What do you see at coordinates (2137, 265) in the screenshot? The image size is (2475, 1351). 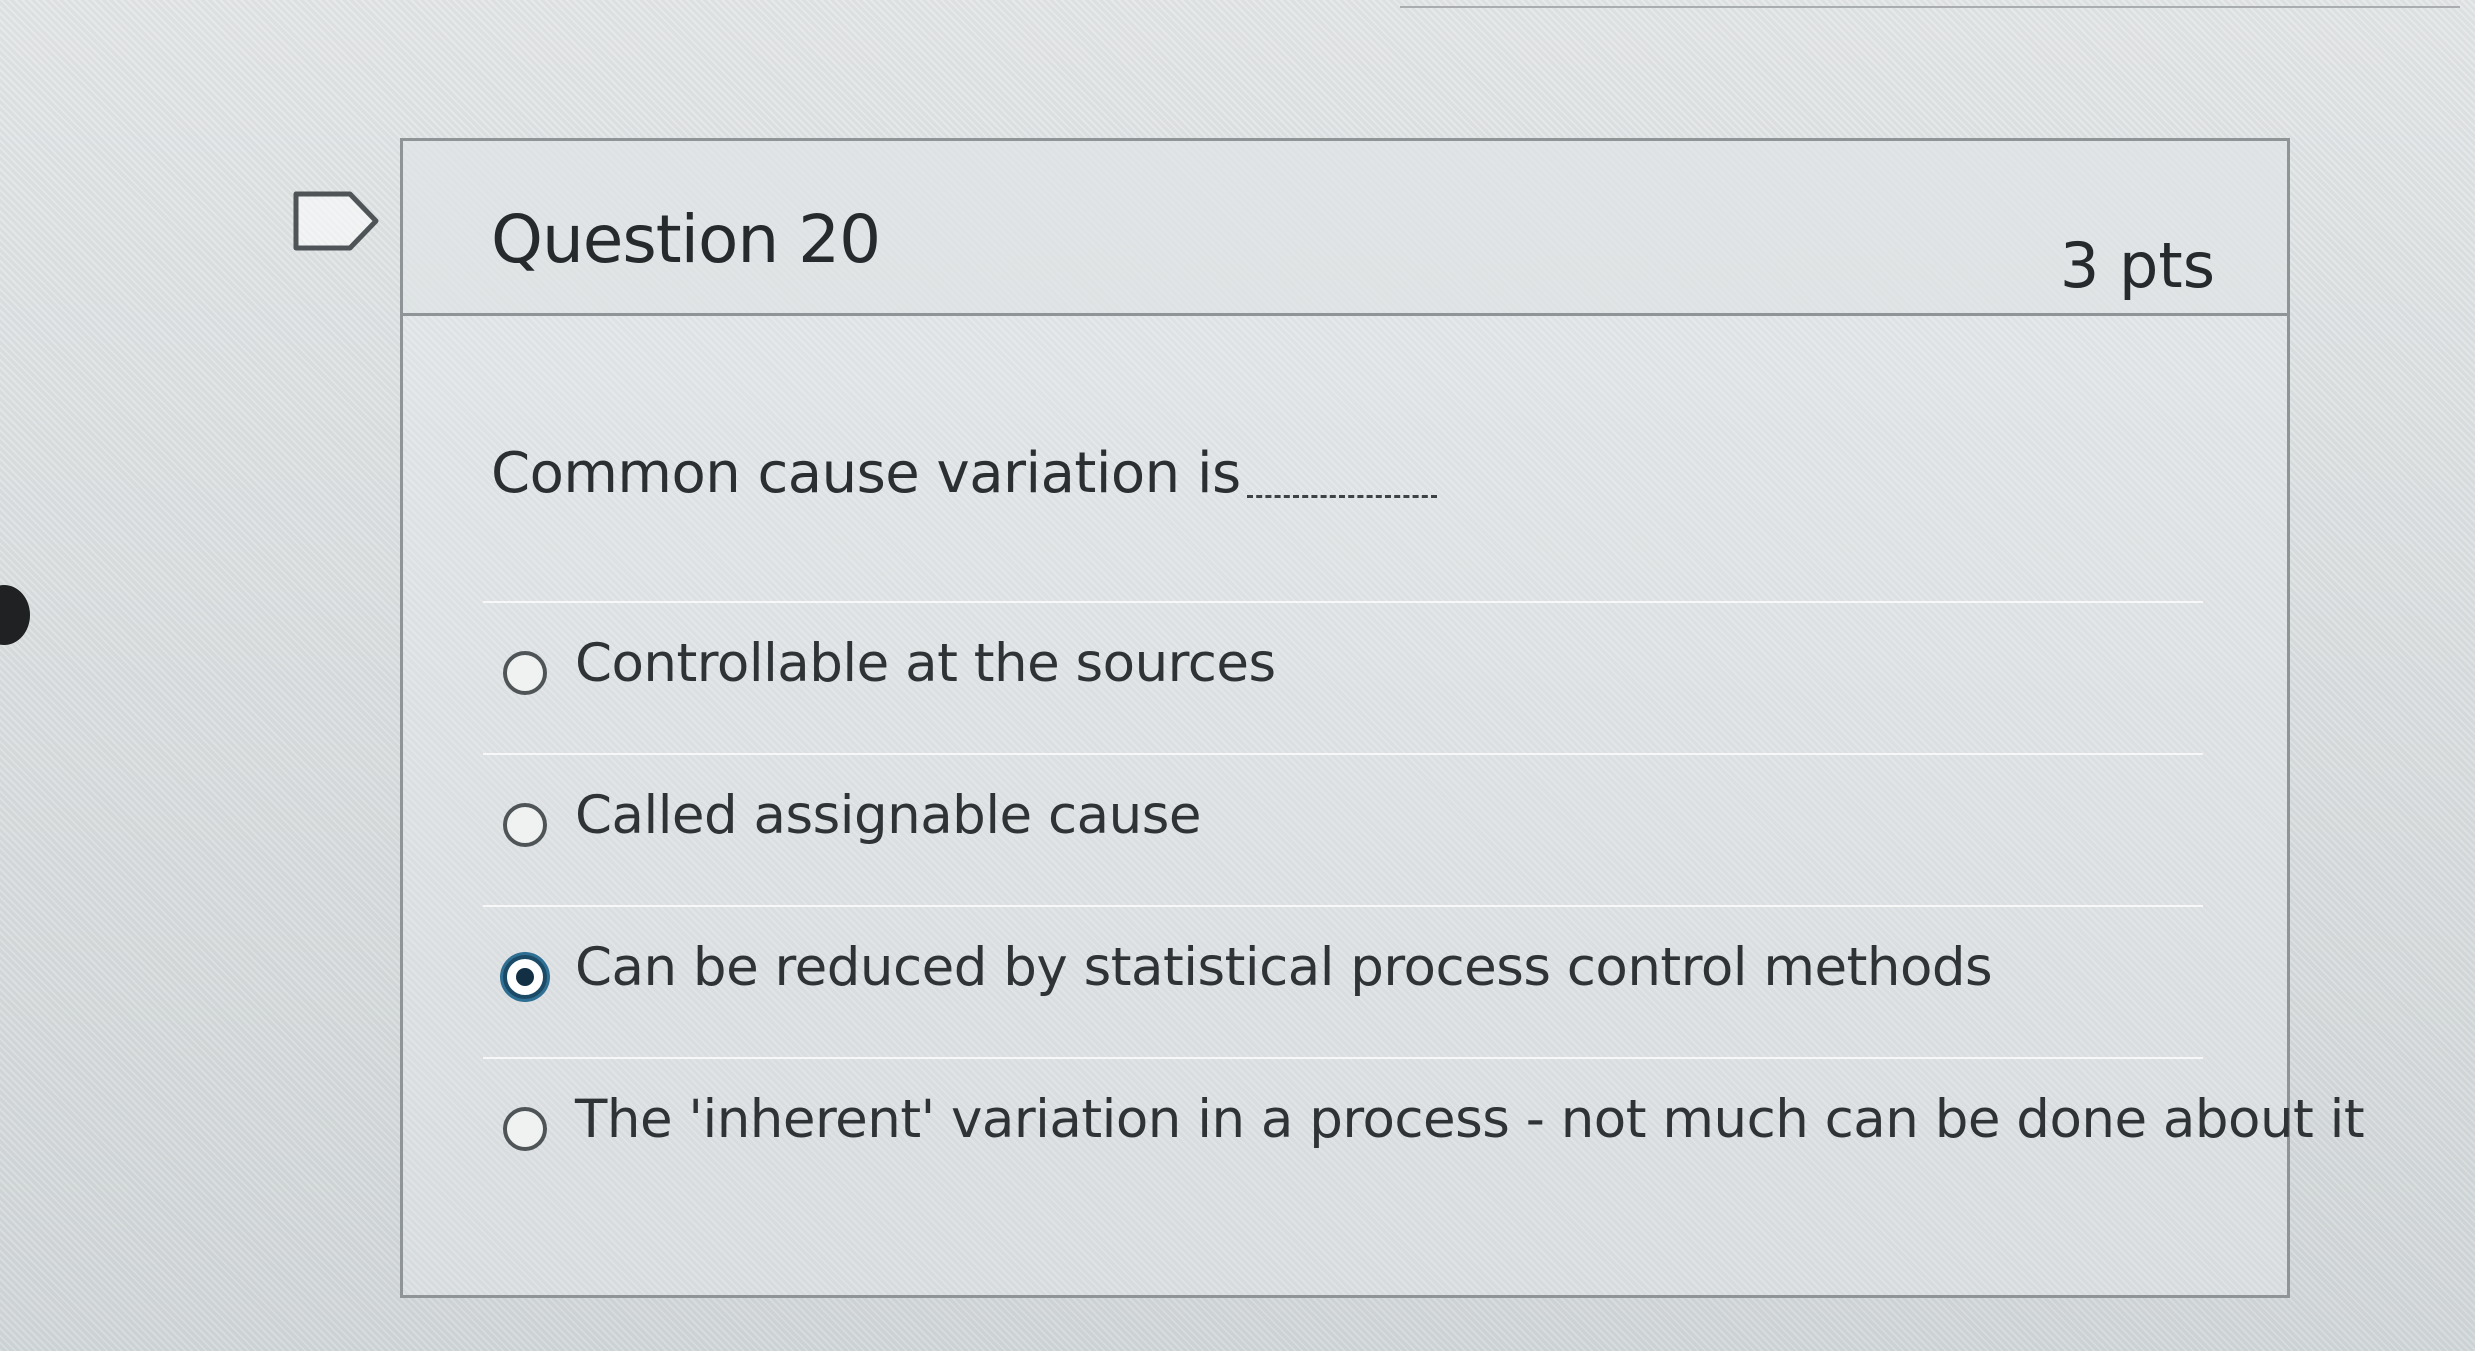 I see `question-points: 3 pts` at bounding box center [2137, 265].